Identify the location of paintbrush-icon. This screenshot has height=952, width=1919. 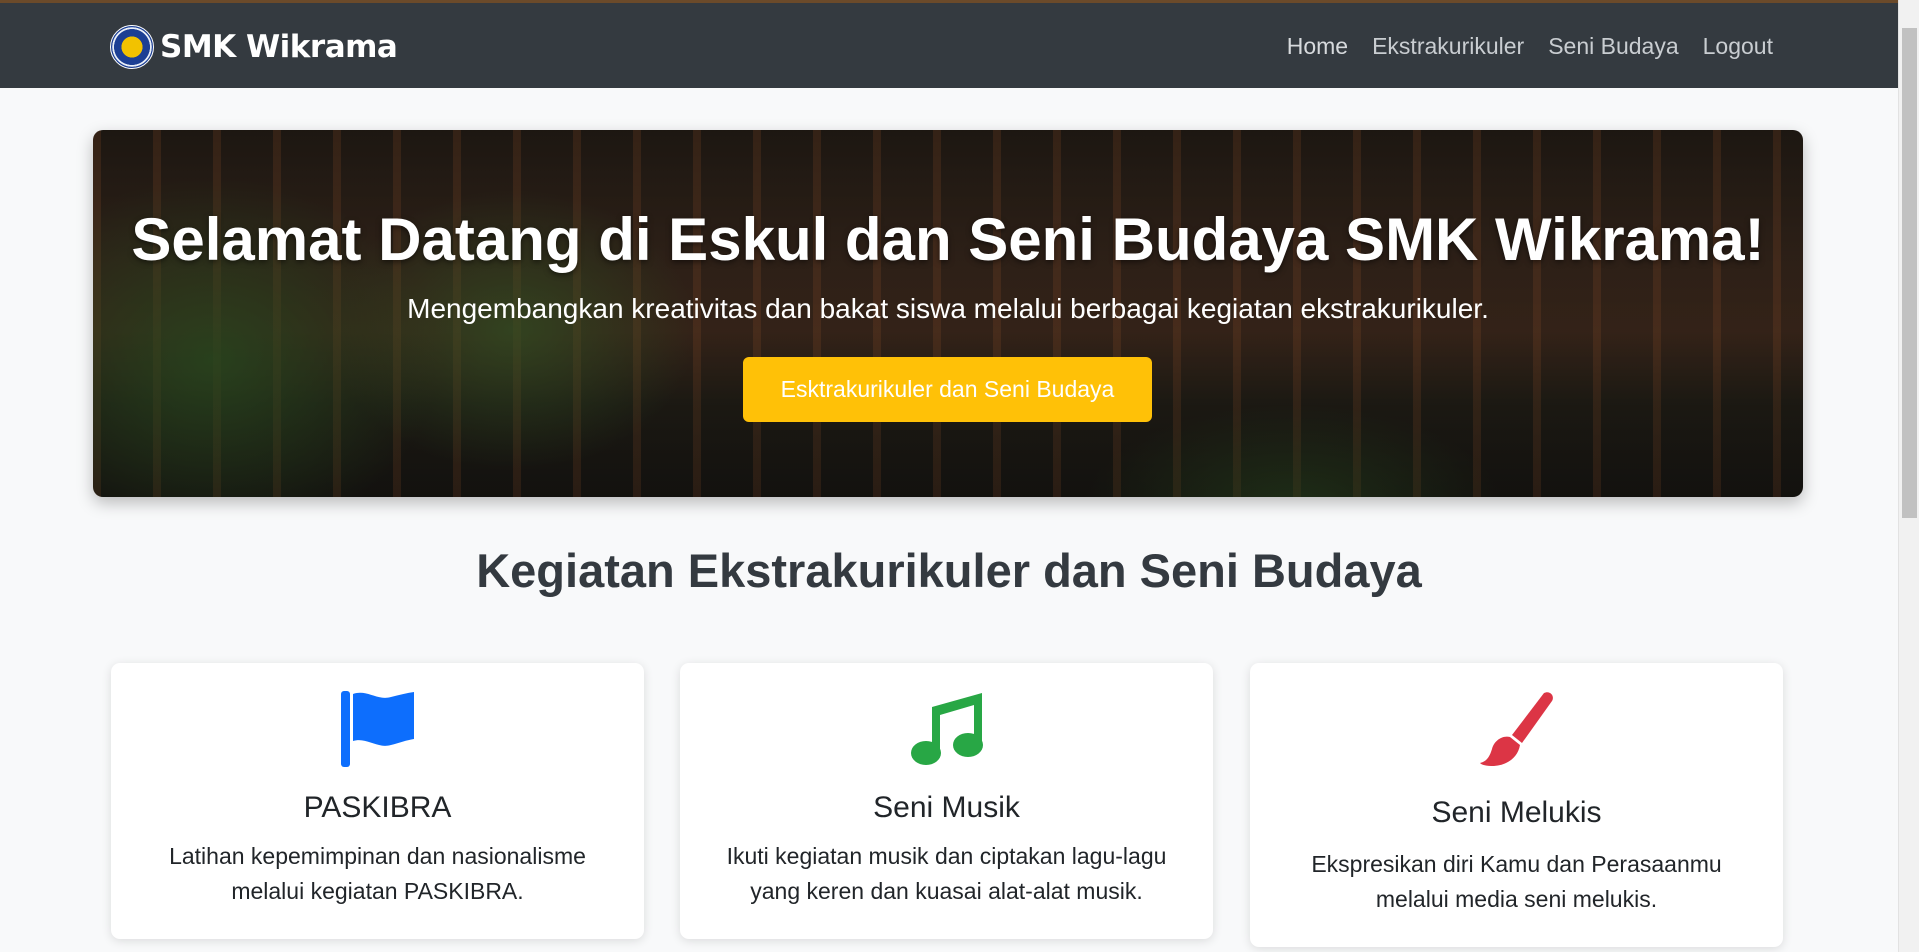
(1516, 731).